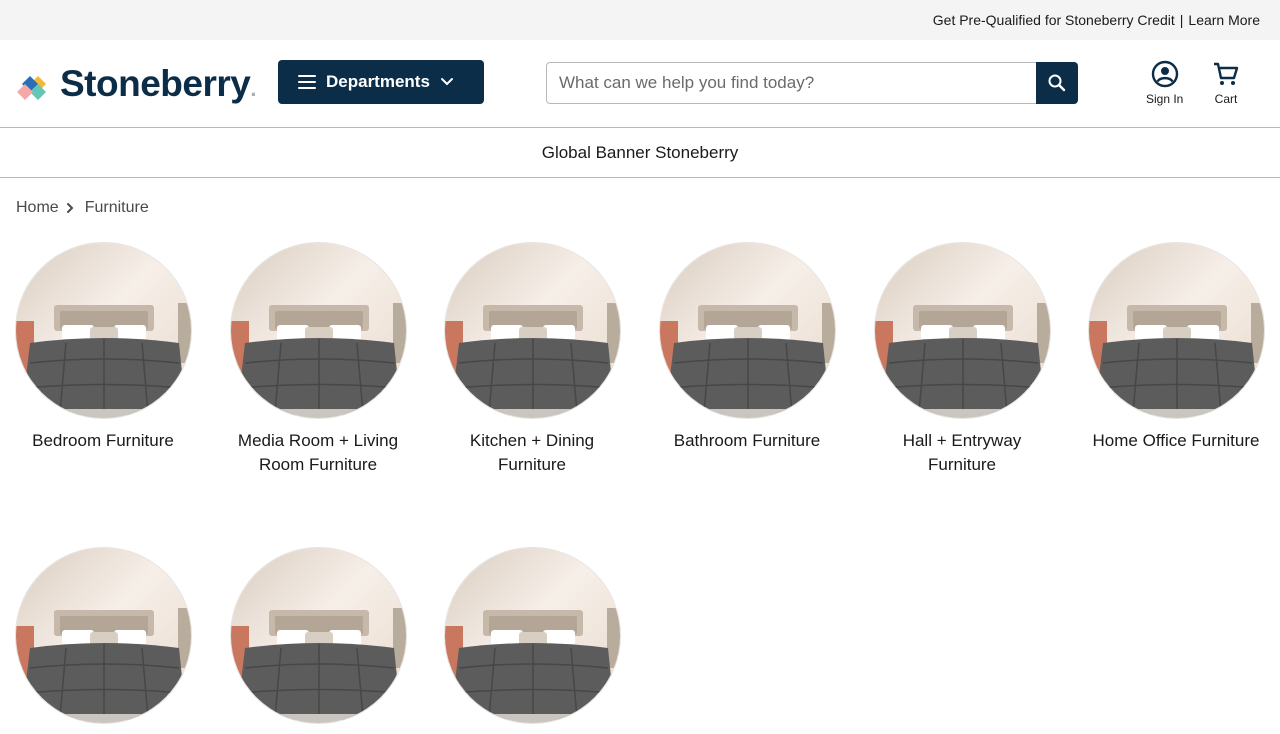 The image size is (1280, 734). What do you see at coordinates (117, 208) in the screenshot?
I see `breadcrumb-furniture: Furniture` at bounding box center [117, 208].